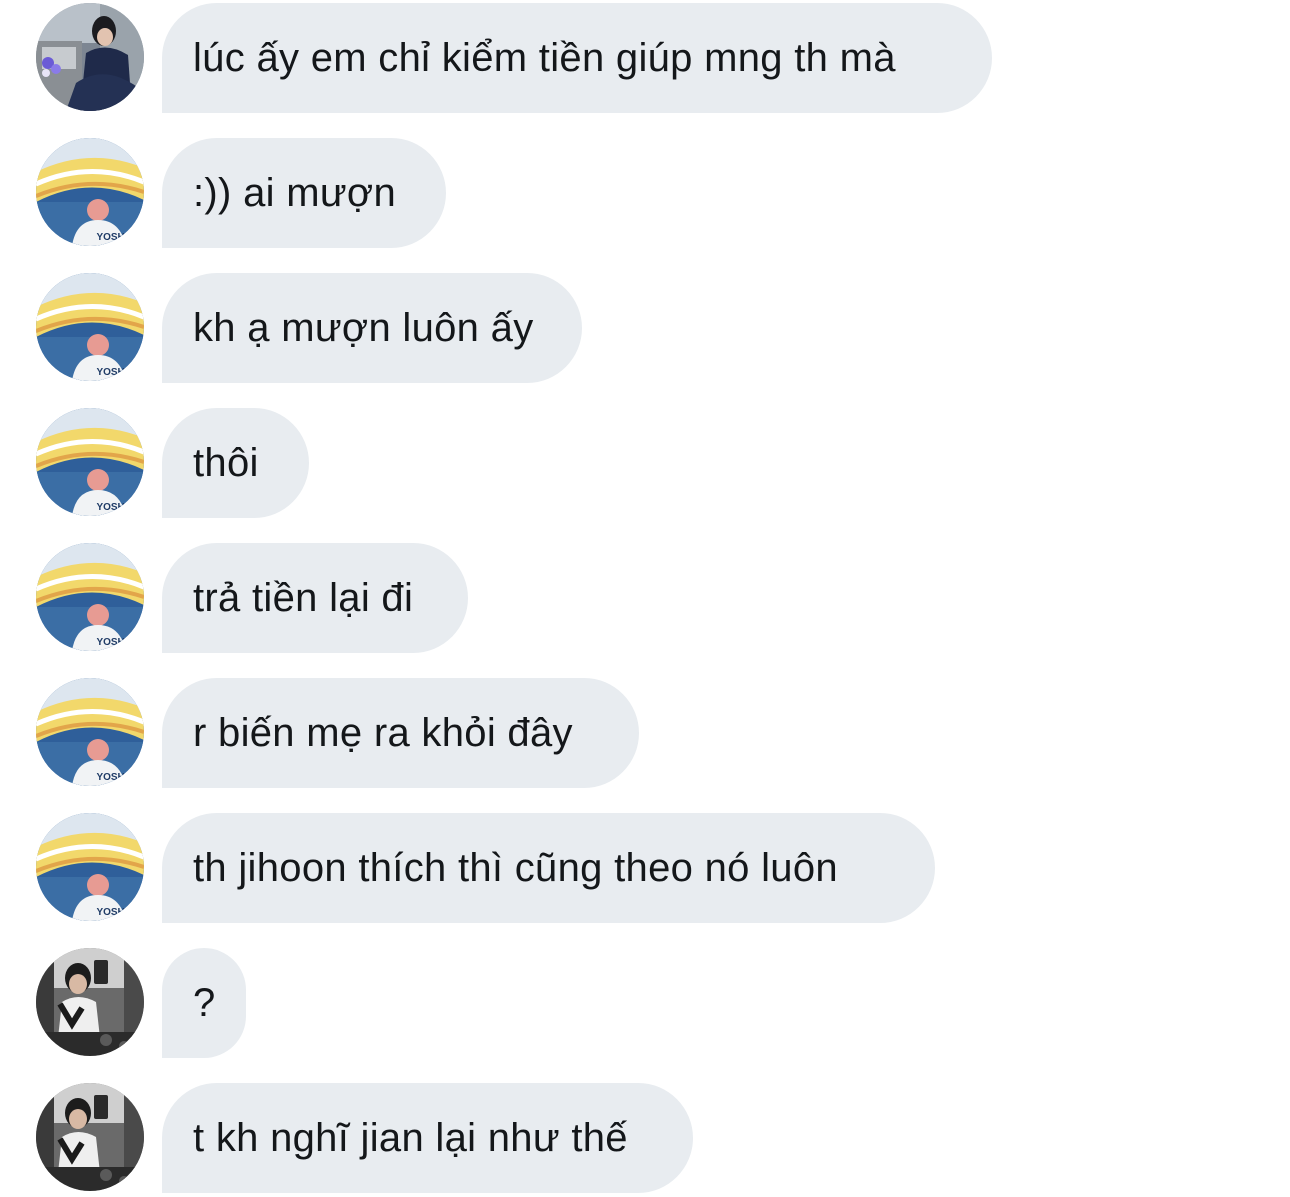 This screenshot has height=1197, width=1290. Describe the element at coordinates (645, 328) in the screenshot. I see `message-row: YOSHI kh ạ mượn luôn ấy` at that location.